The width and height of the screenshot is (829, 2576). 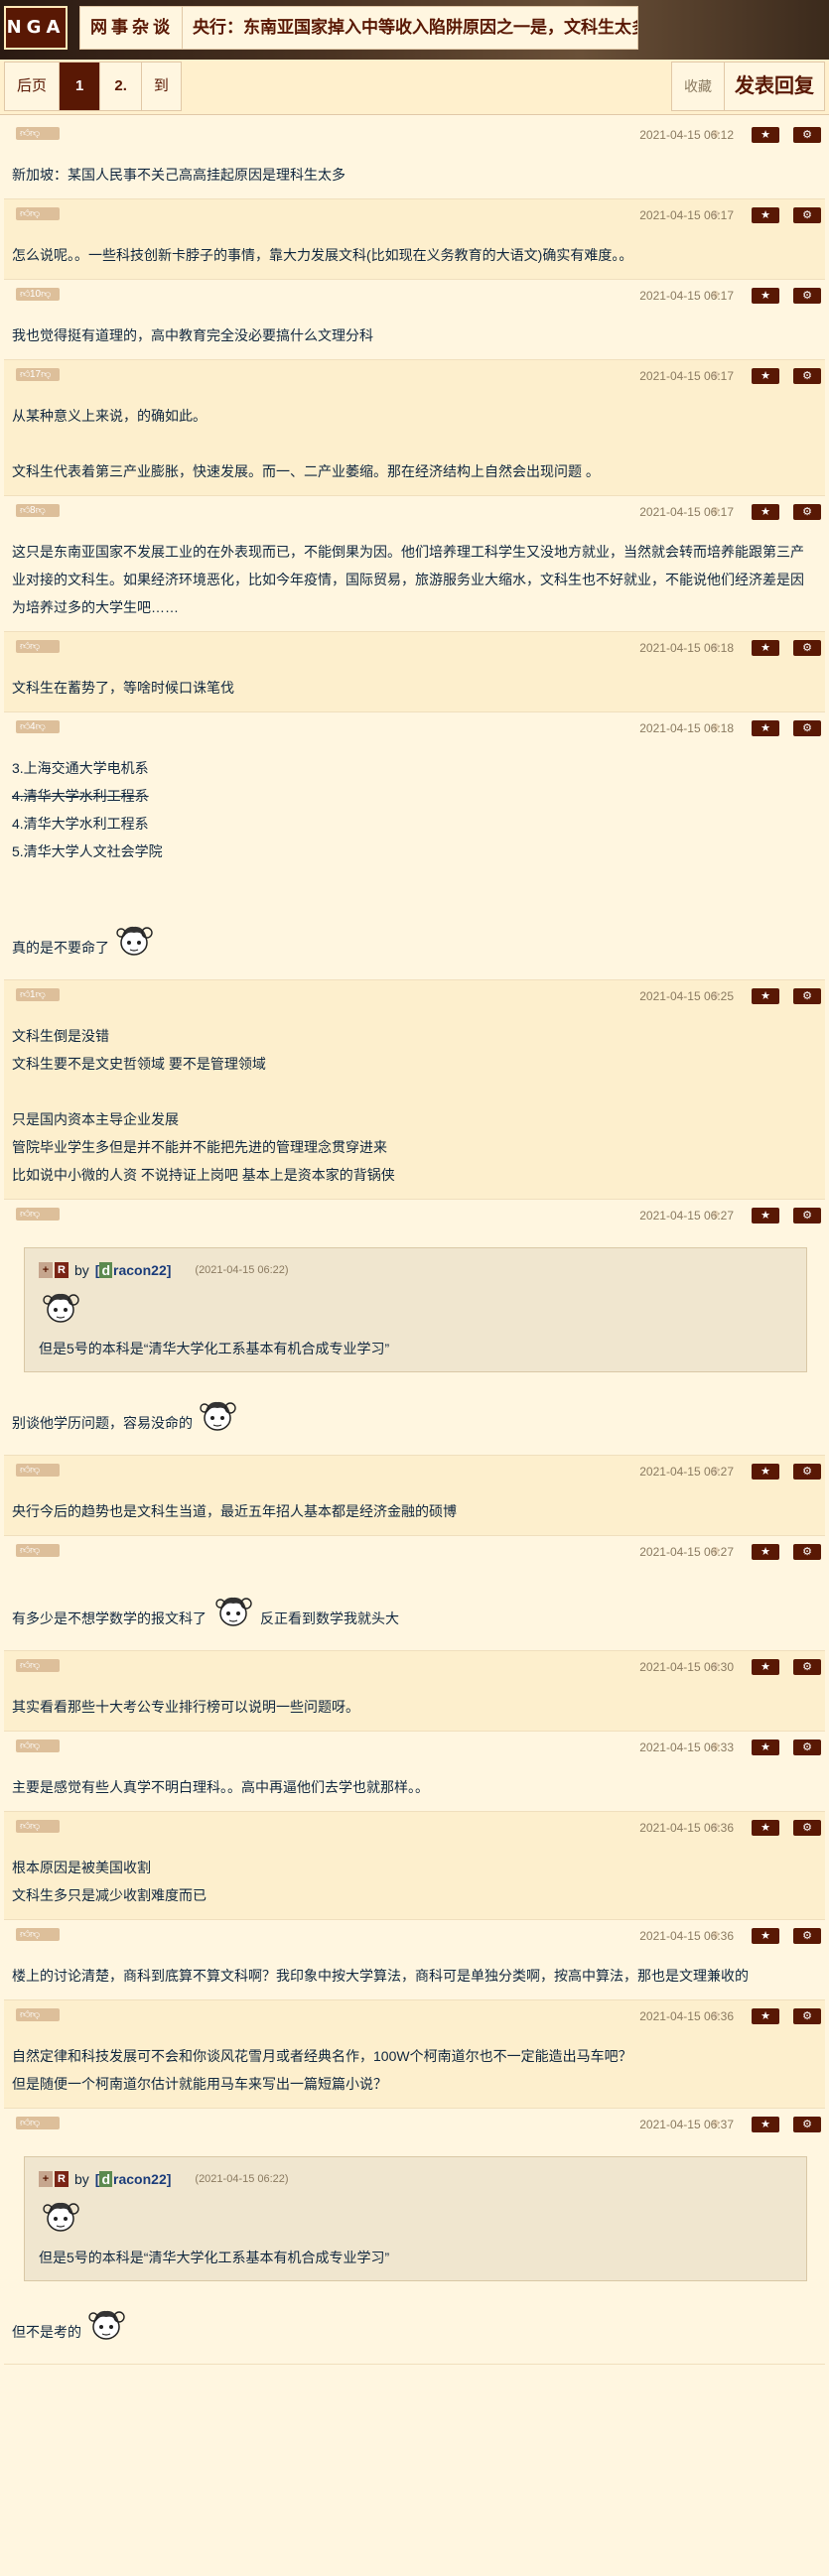 What do you see at coordinates (80, 87) in the screenshot?
I see `page-1-button: 1` at bounding box center [80, 87].